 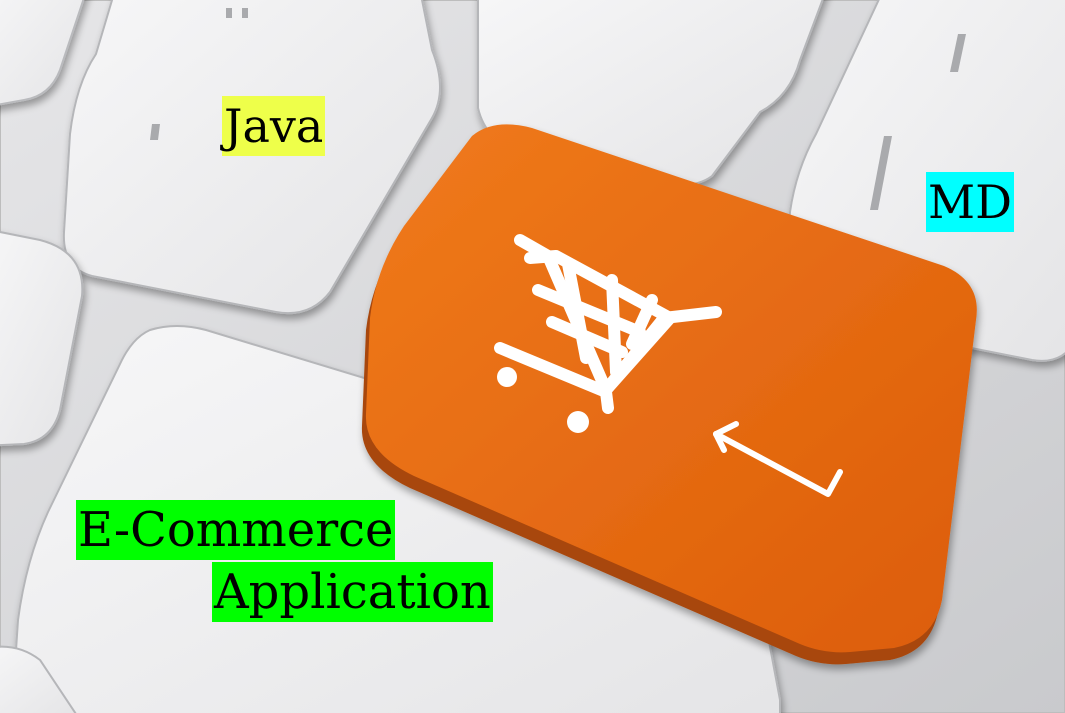 I want to click on label-application: Application, so click(x=352, y=592).